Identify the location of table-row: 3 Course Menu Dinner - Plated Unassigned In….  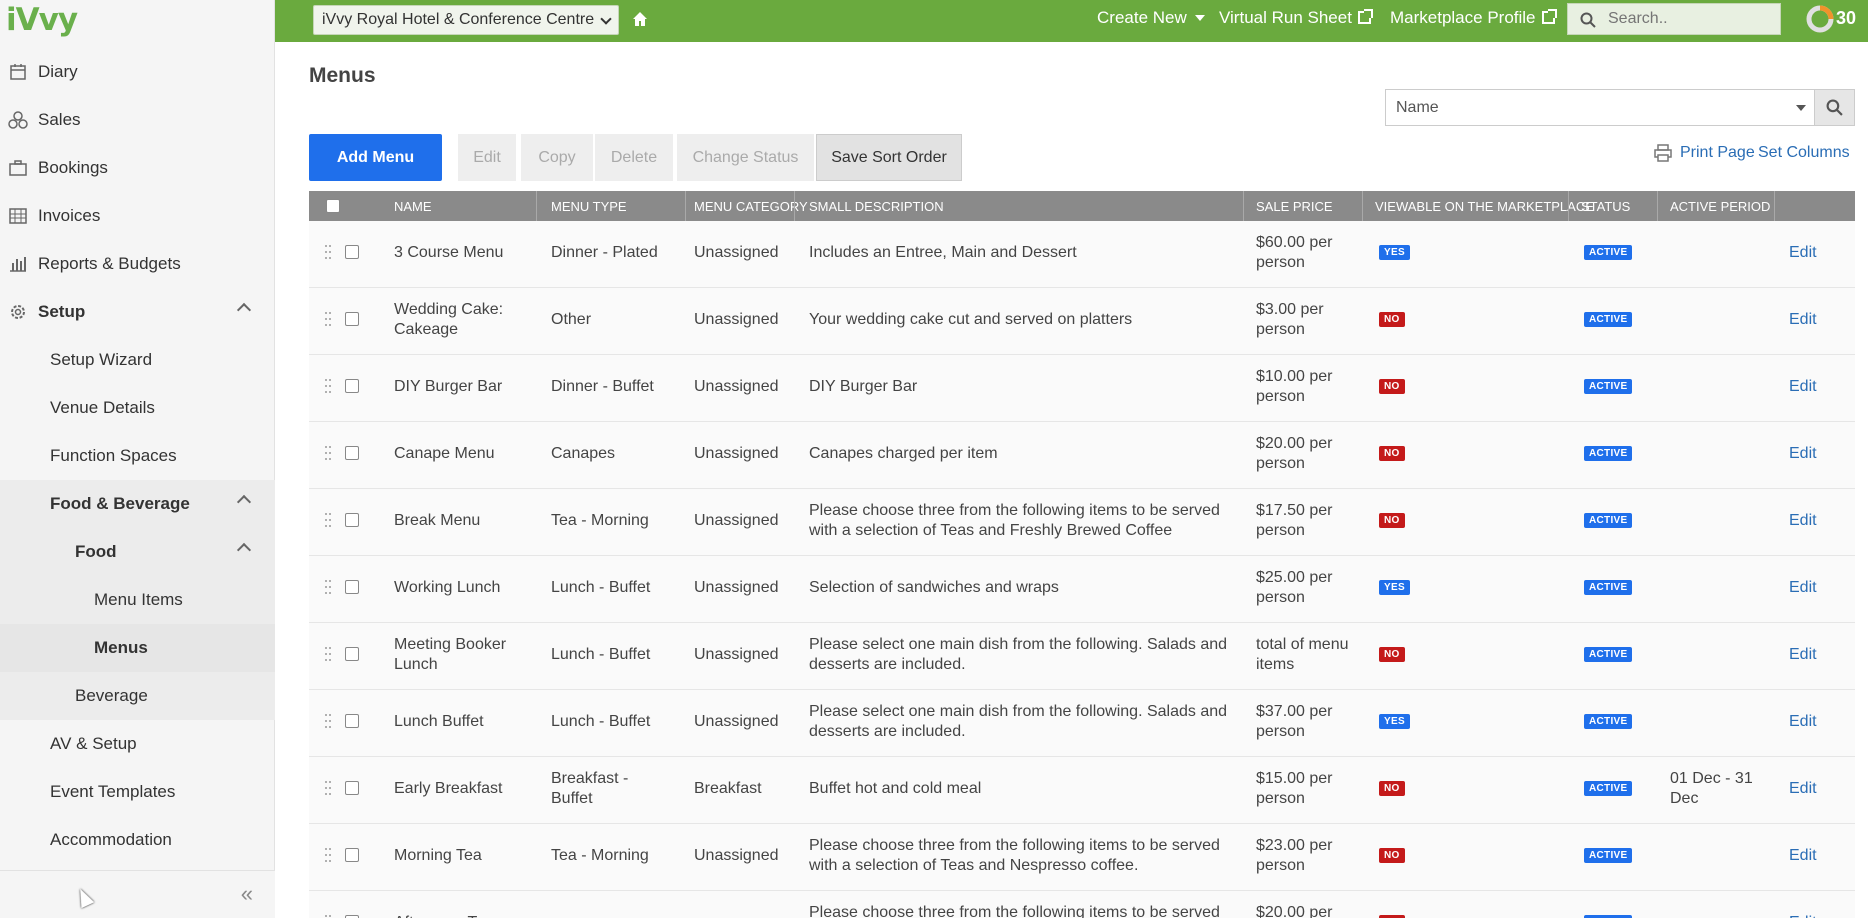
(1082, 254).